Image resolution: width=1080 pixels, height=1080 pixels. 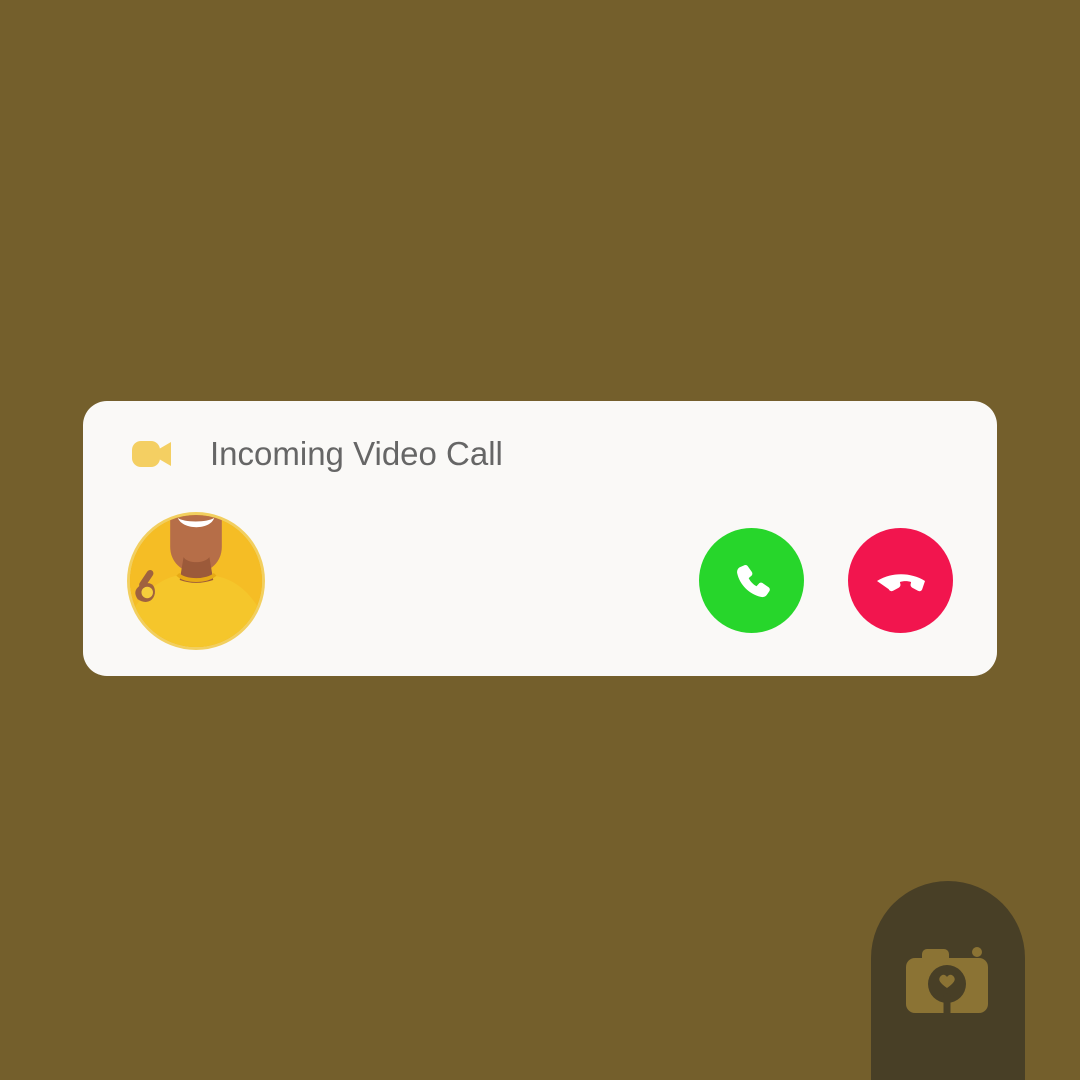 What do you see at coordinates (947, 981) in the screenshot?
I see `camera-logo-icon` at bounding box center [947, 981].